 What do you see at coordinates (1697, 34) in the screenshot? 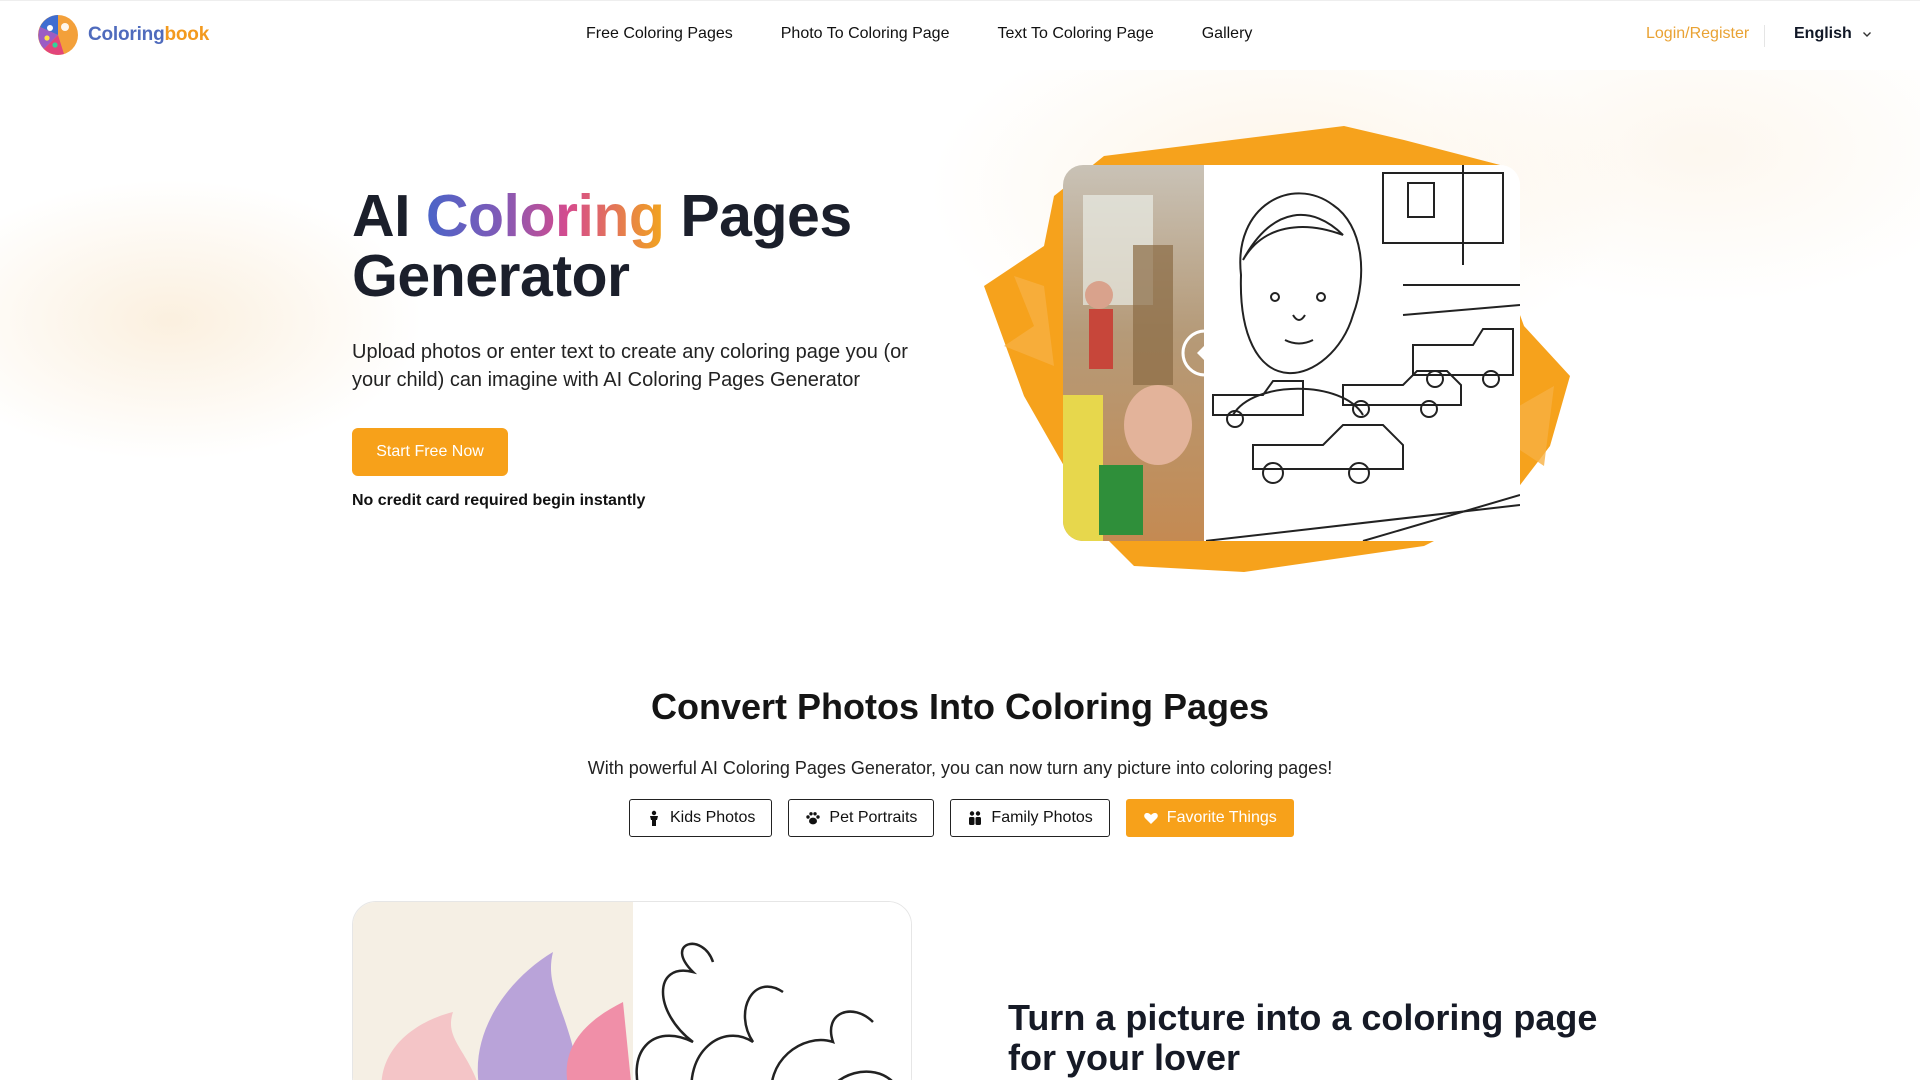
I see `login-register-link: Login/Register` at bounding box center [1697, 34].